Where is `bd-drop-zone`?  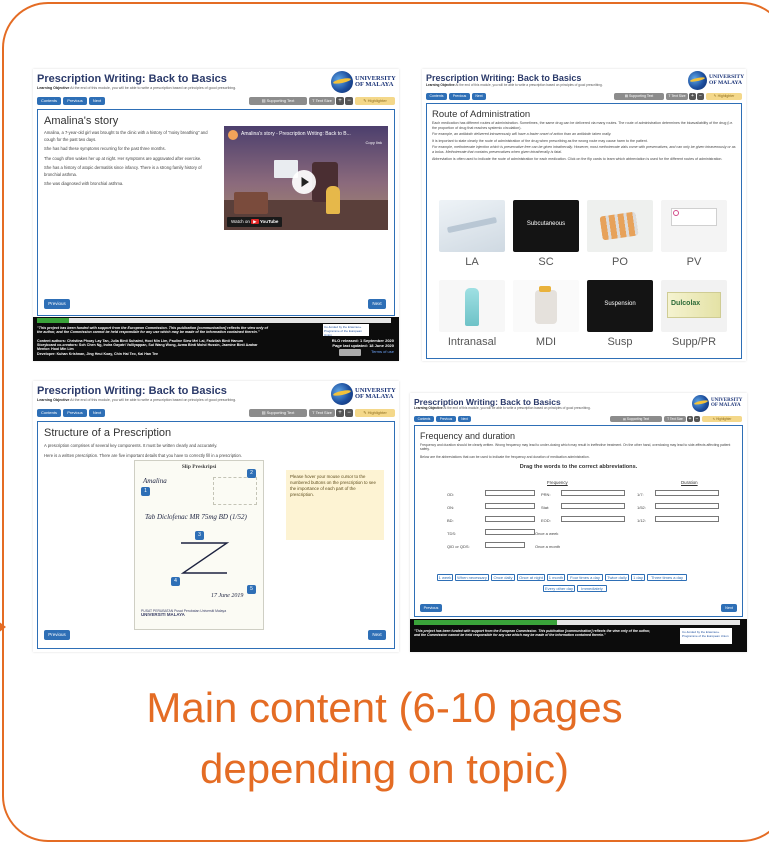 bd-drop-zone is located at coordinates (510, 519).